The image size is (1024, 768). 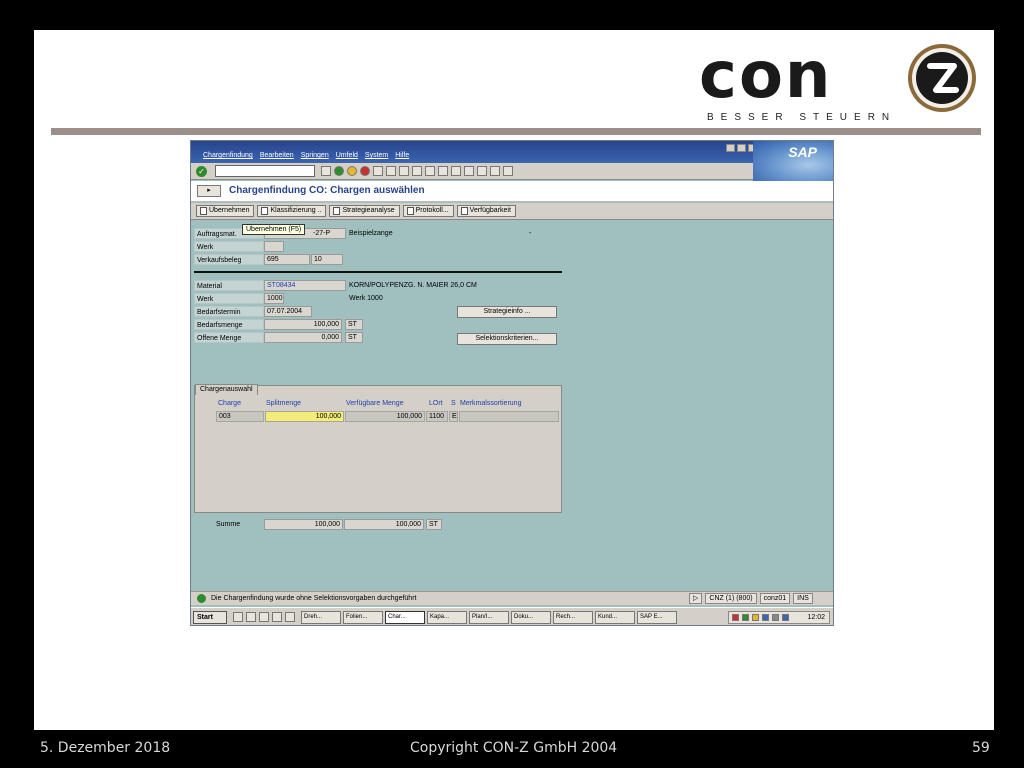 I want to click on back-icon, so click(x=339, y=171).